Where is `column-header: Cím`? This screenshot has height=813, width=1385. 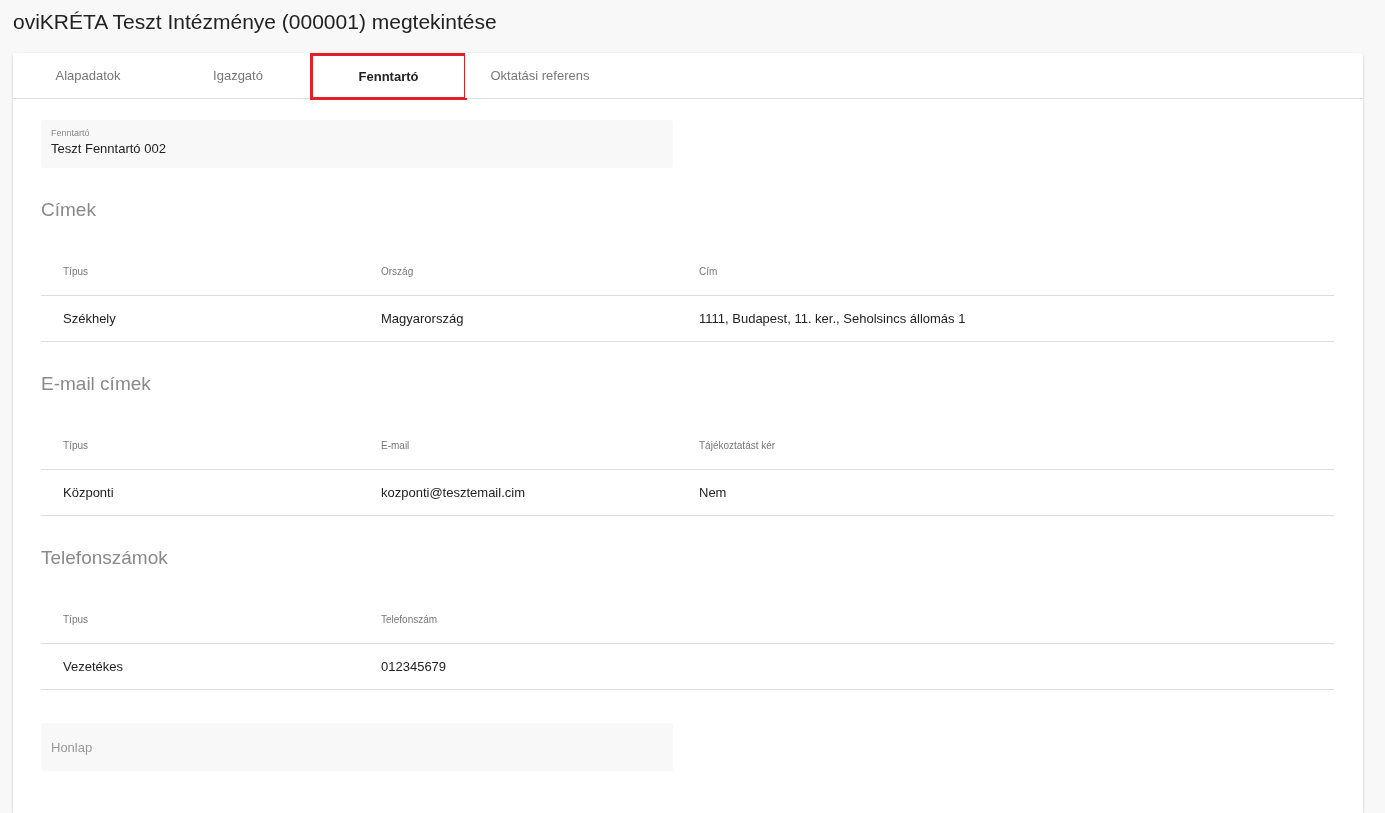
column-header: Cím is located at coordinates (708, 271).